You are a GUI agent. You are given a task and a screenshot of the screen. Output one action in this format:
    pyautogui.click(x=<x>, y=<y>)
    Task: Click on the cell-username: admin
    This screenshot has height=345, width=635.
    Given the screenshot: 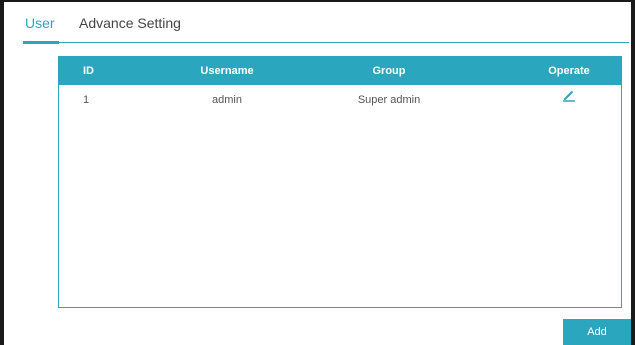 What is the action you would take?
    pyautogui.click(x=227, y=100)
    